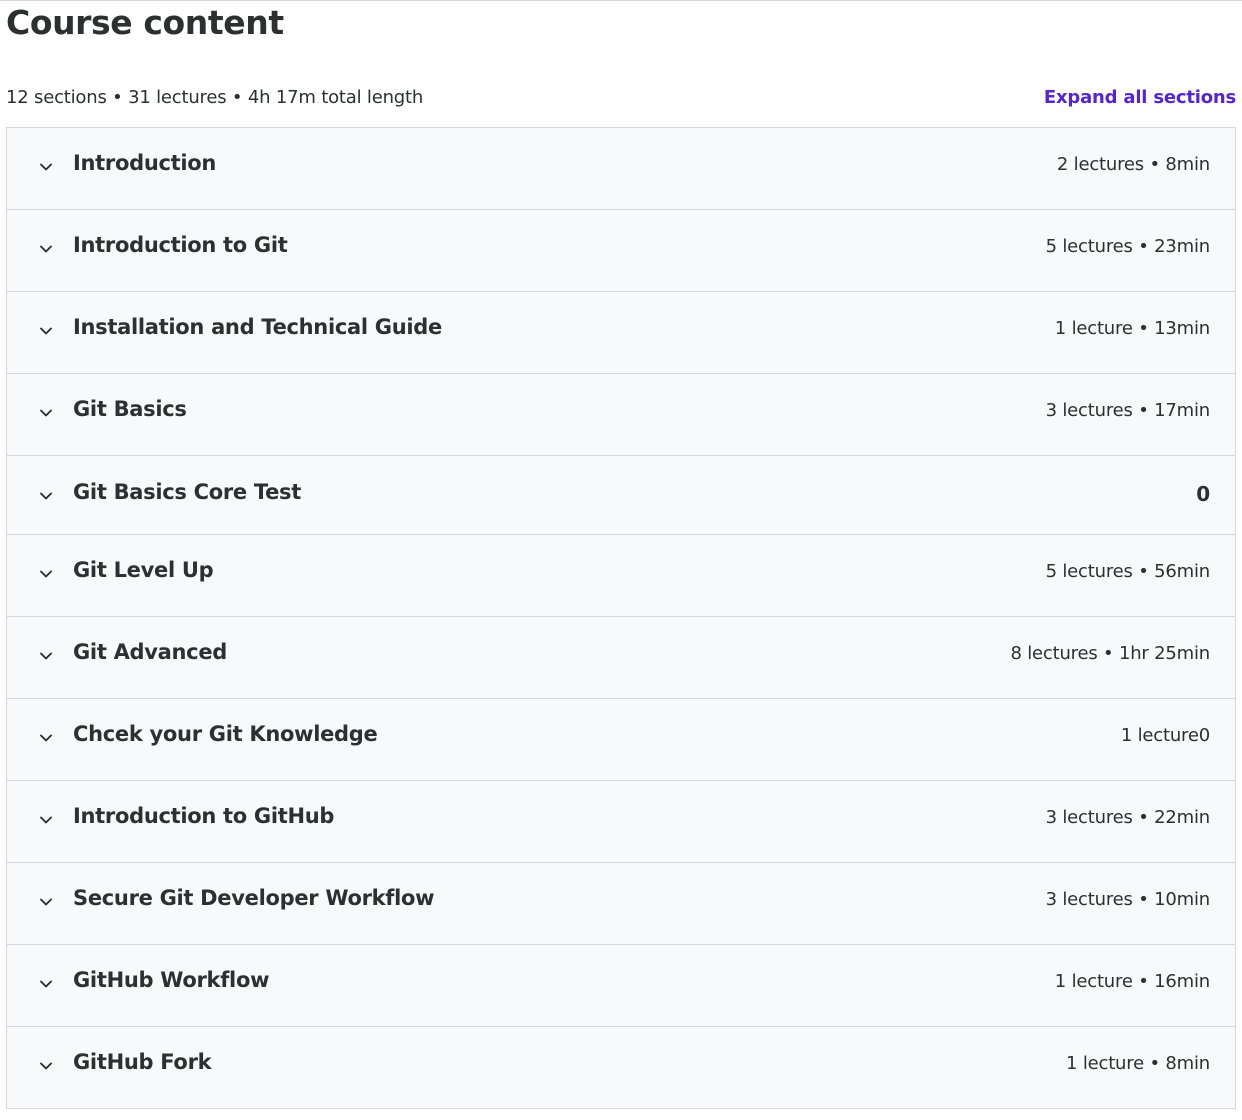 The image size is (1242, 1120). Describe the element at coordinates (1128, 410) in the screenshot. I see `section-lecture-info: 3 lectures • 17min` at that location.